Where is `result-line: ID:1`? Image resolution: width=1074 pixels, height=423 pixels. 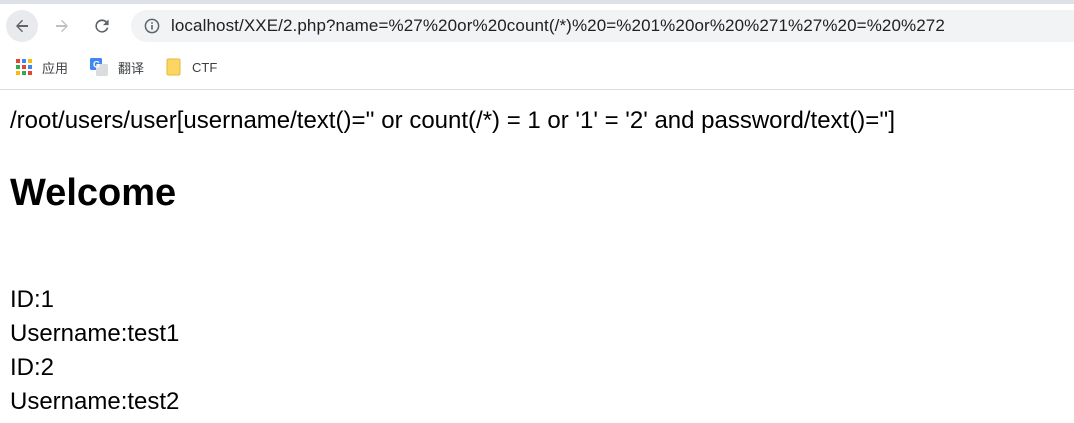
result-line: ID:1 is located at coordinates (32, 299).